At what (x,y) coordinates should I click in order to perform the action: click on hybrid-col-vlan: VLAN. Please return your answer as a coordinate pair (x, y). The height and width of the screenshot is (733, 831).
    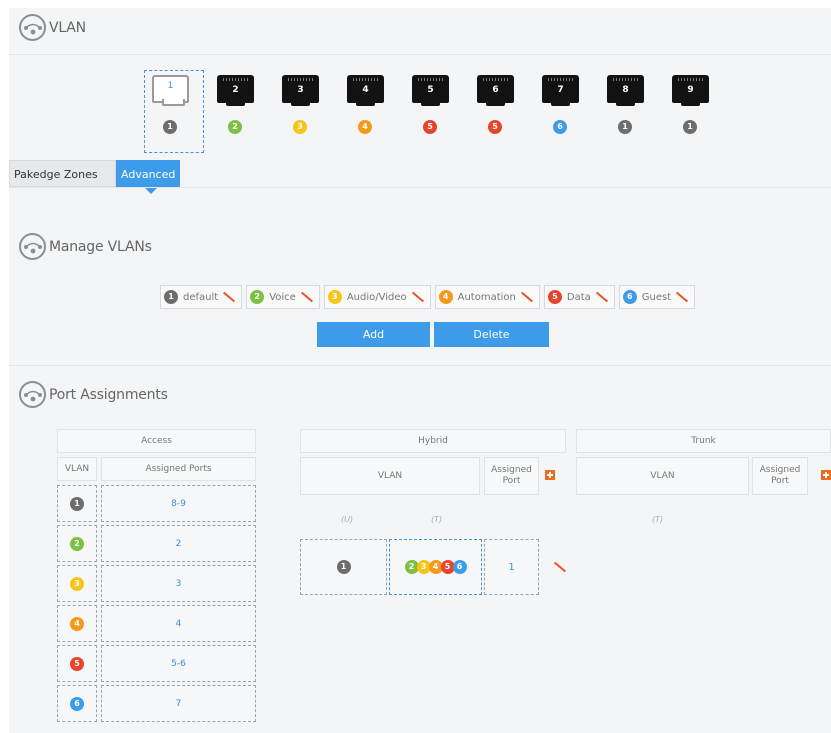
    Looking at the image, I should click on (390, 476).